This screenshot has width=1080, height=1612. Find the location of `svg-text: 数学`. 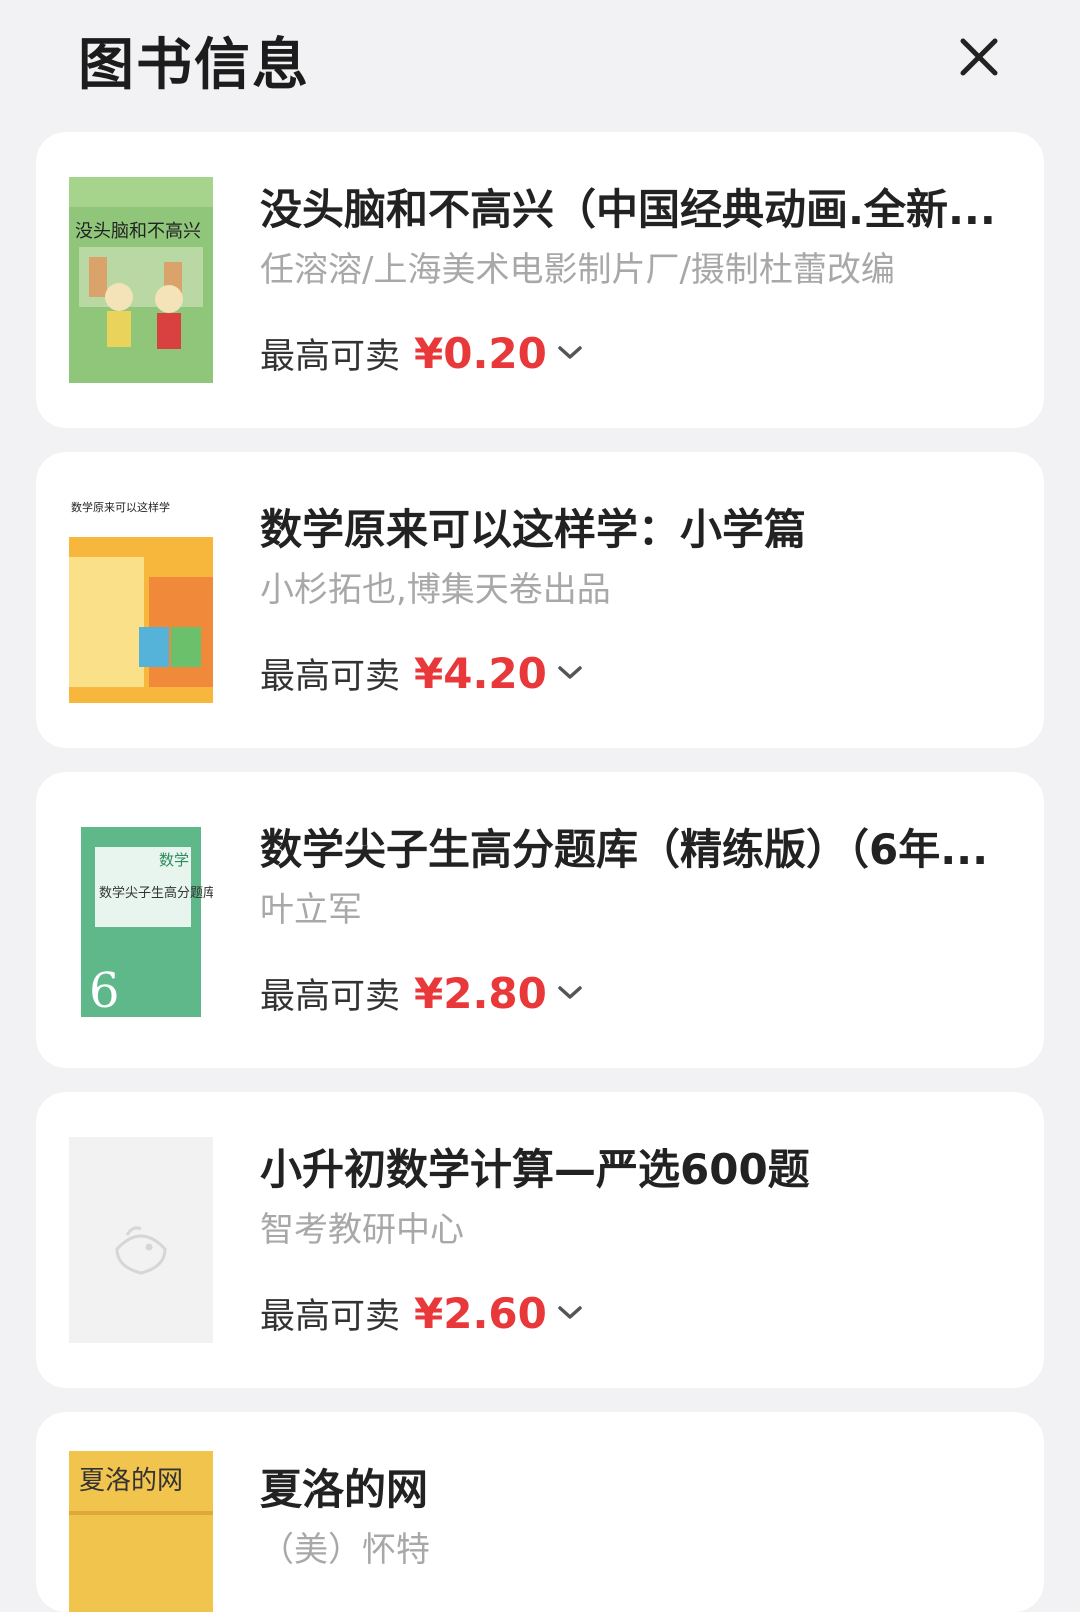

svg-text: 数学 is located at coordinates (174, 860).